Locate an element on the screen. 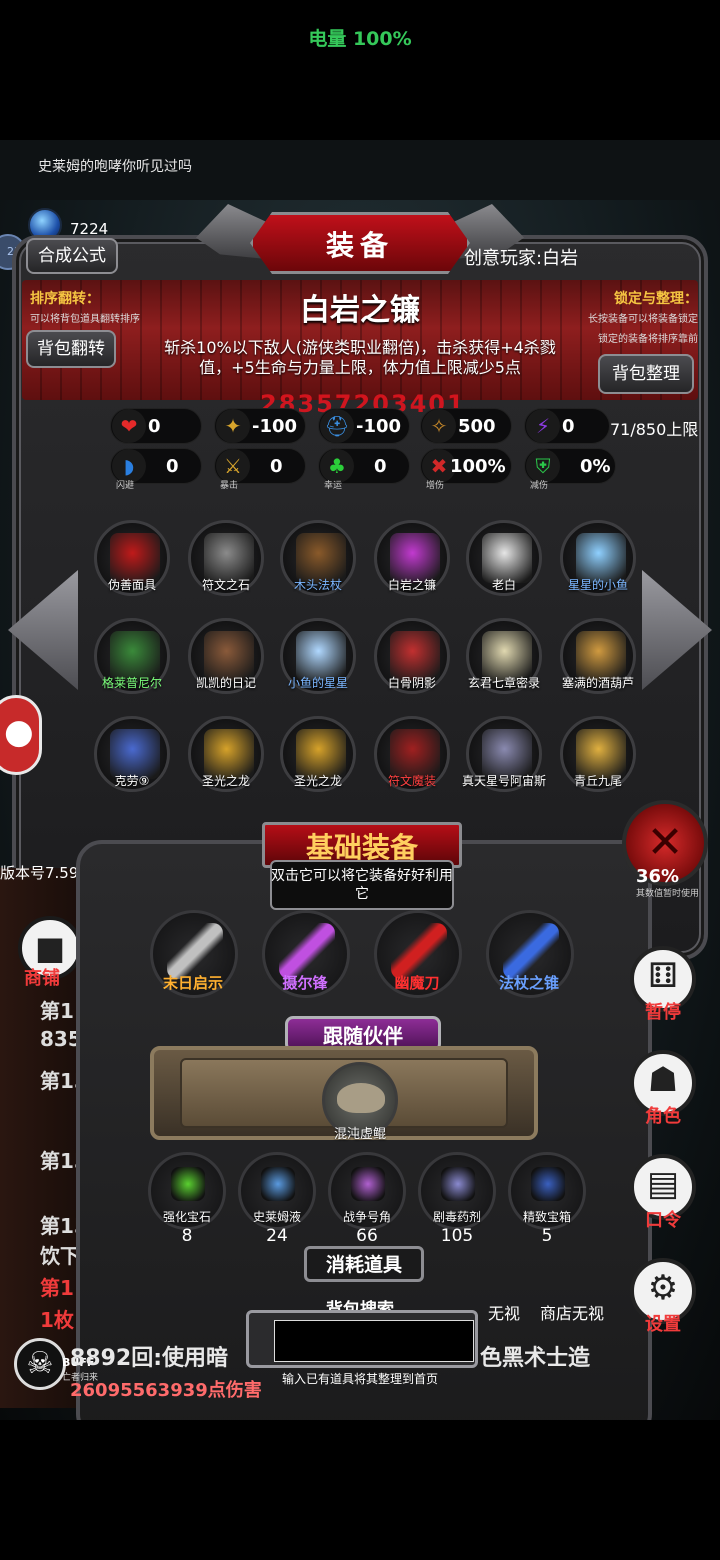 Image resolution: width=720 pixels, height=1560 pixels. stat-label: 暴击 is located at coordinates (229, 486).